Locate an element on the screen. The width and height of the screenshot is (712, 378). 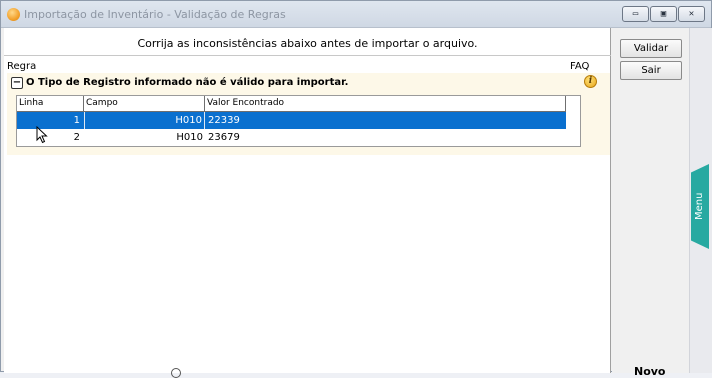
validar-button: Validar is located at coordinates (651, 48).